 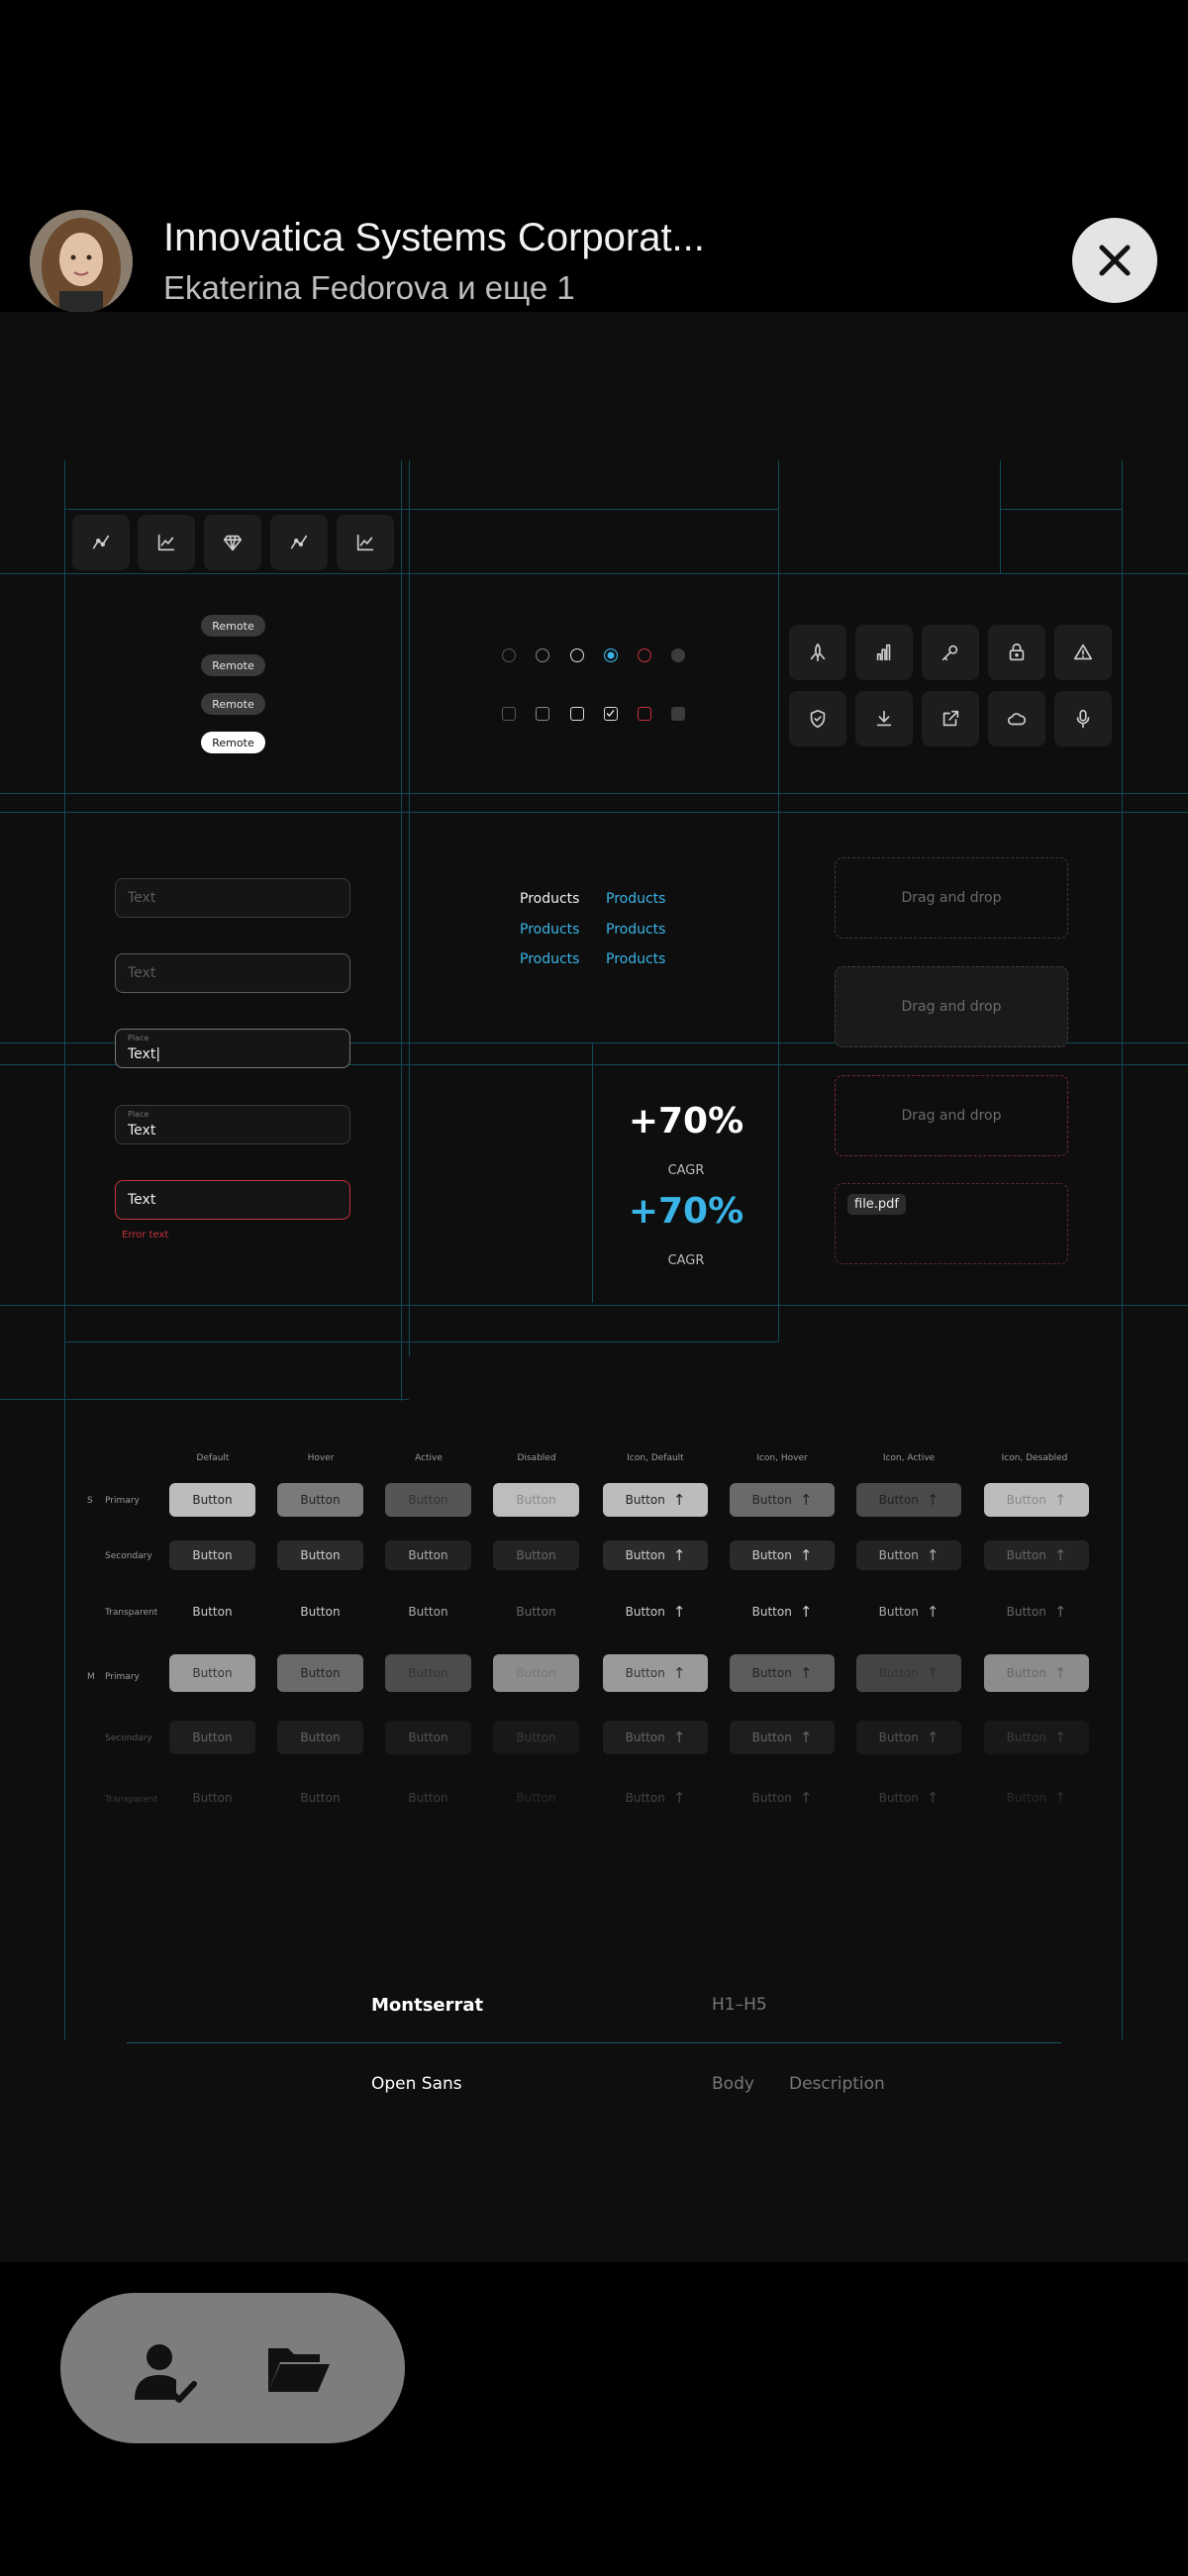 What do you see at coordinates (165, 2375) in the screenshot?
I see `user-check-button` at bounding box center [165, 2375].